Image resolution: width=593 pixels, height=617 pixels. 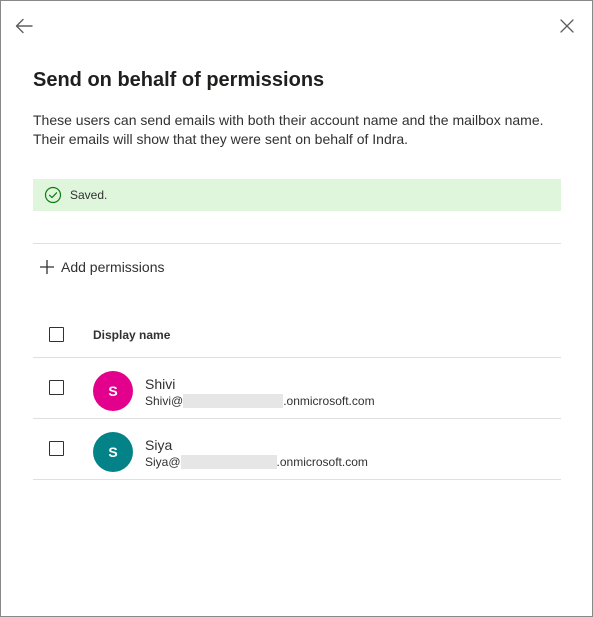 I want to click on email-prefix: Shivi@, so click(x=164, y=401).